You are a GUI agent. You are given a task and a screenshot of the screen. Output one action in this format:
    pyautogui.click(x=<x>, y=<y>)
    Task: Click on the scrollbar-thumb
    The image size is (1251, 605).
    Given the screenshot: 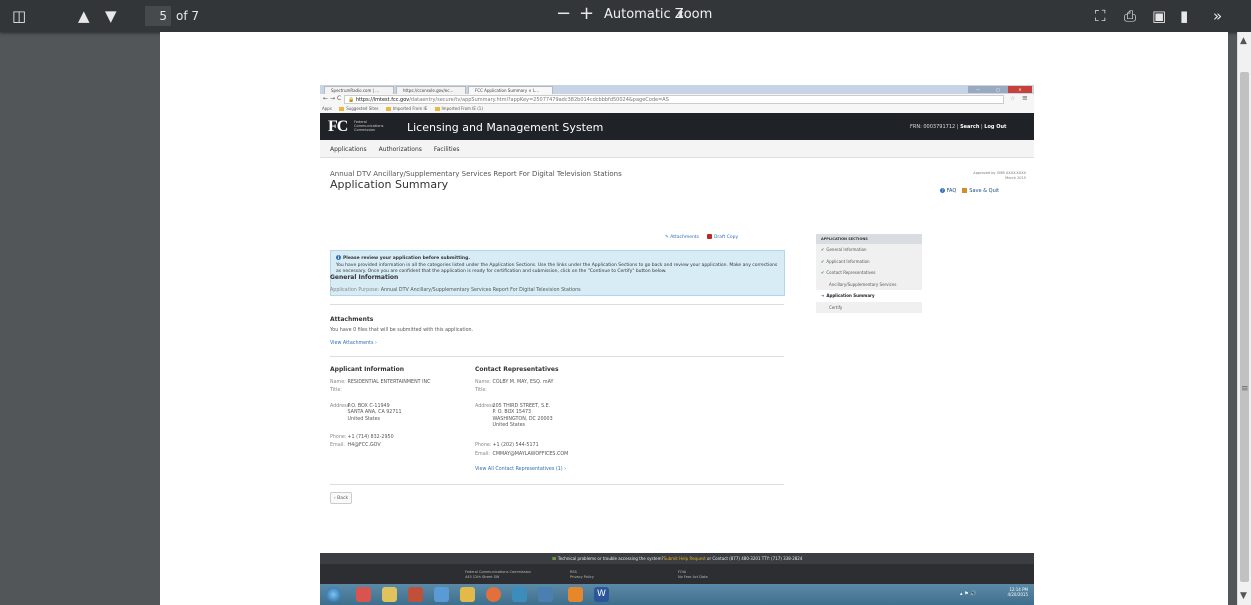 What is the action you would take?
    pyautogui.click(x=1244, y=327)
    